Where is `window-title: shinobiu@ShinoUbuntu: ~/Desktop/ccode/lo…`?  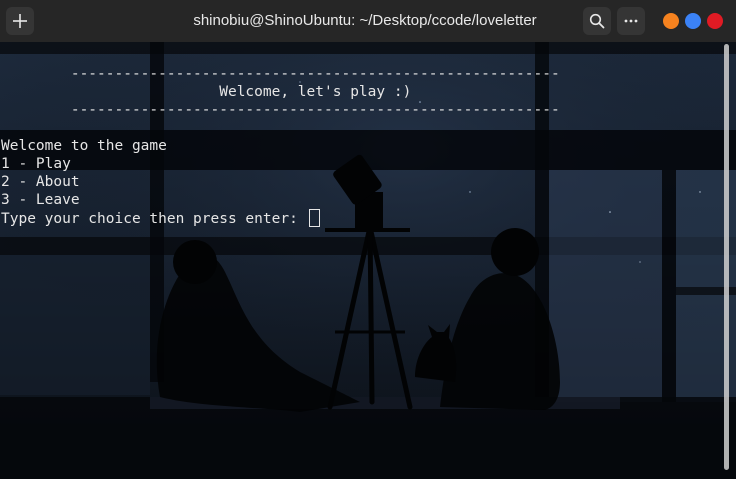 window-title: shinobiu@ShinoUbuntu: ~/Desktop/ccode/lo… is located at coordinates (365, 20).